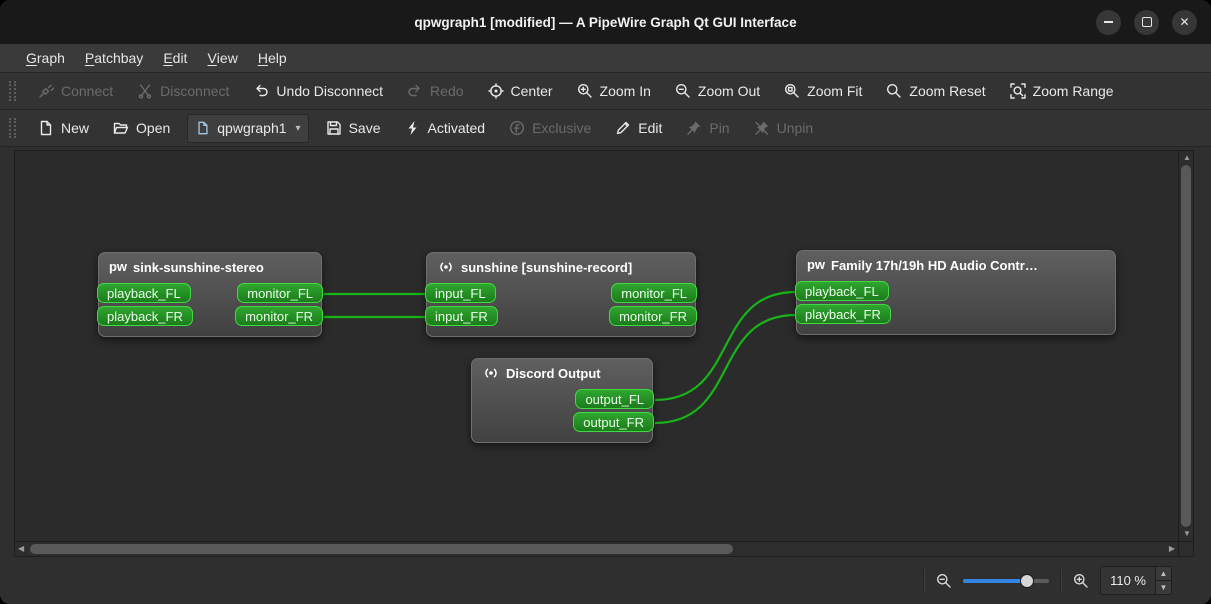 The height and width of the screenshot is (604, 1211). What do you see at coordinates (87, 91) in the screenshot?
I see `toolbar-label: Connect` at bounding box center [87, 91].